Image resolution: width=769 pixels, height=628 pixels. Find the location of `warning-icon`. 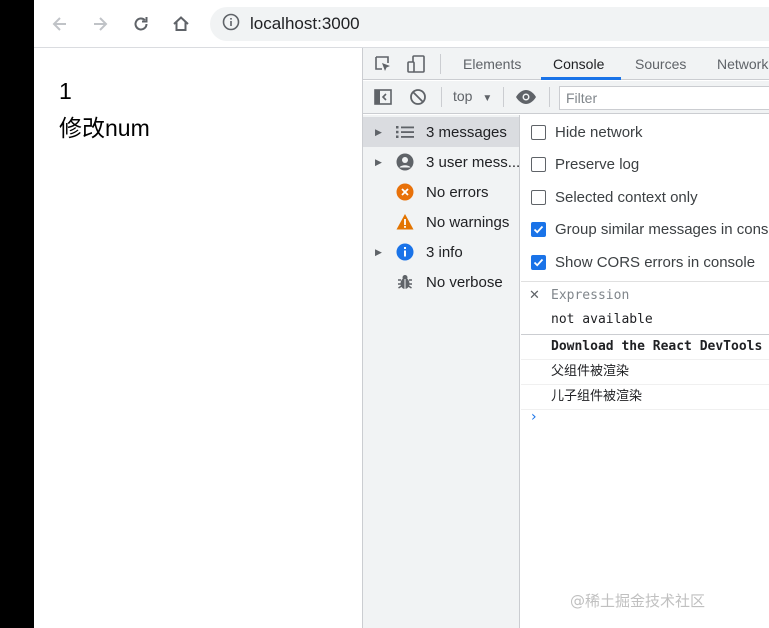

warning-icon is located at coordinates (405, 222).